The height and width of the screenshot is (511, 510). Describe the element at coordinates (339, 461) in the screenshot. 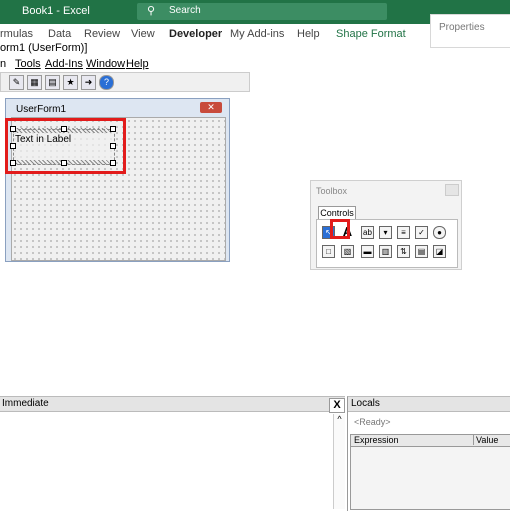

I see `vertical-scrollbar: ^` at that location.